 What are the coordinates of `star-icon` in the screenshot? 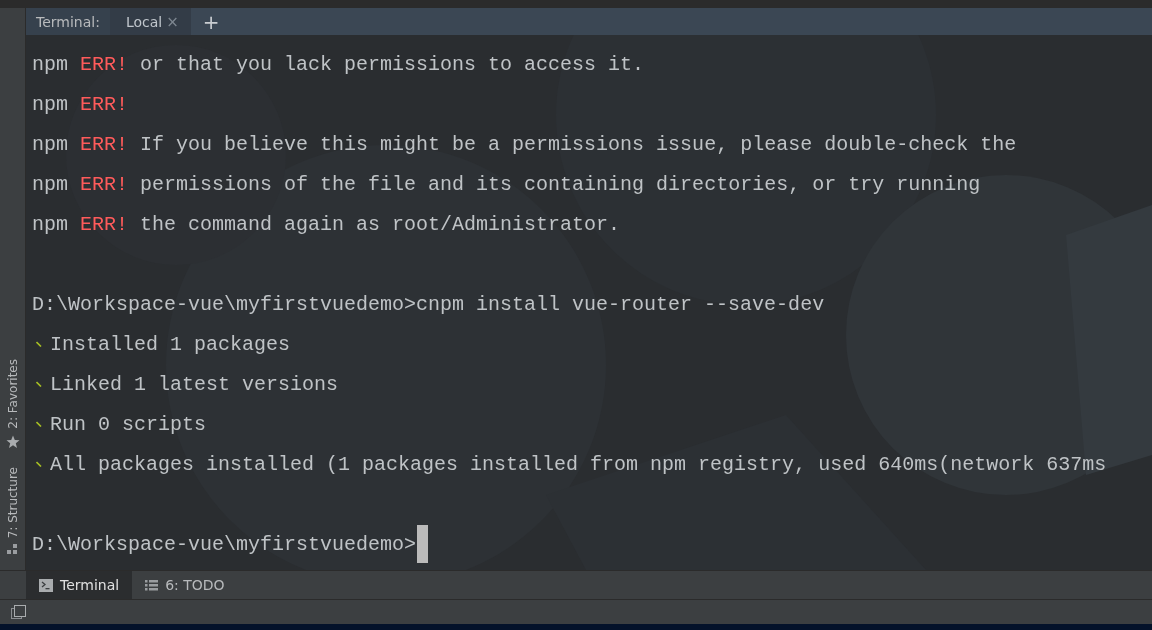 It's located at (12, 441).